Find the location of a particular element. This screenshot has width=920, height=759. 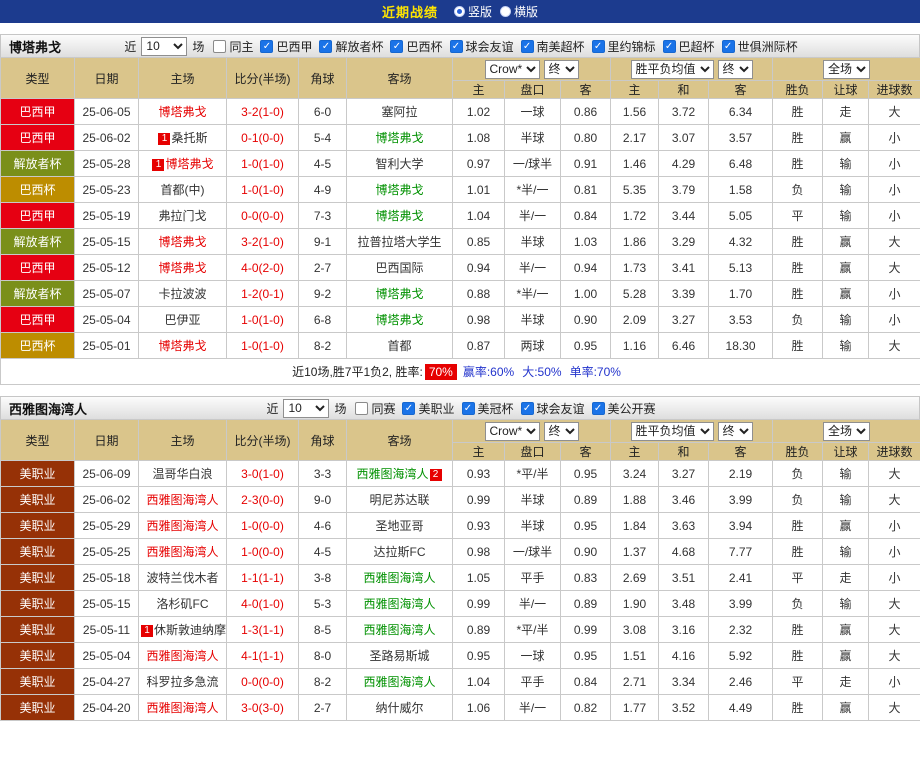

away-team-name: 圣地亚哥 is located at coordinates (399, 526).